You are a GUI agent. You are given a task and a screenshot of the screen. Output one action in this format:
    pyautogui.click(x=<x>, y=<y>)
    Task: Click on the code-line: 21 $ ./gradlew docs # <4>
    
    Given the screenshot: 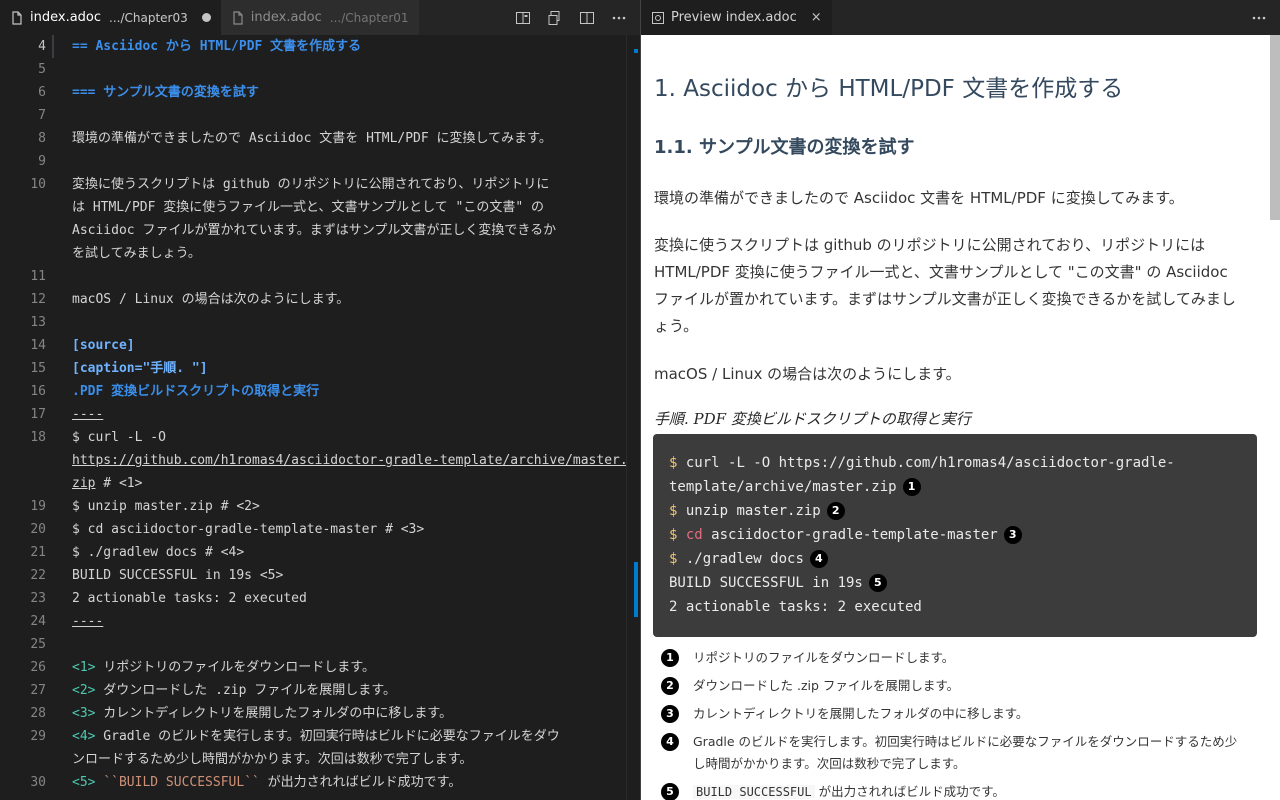 What is the action you would take?
    pyautogui.click(x=320, y=552)
    